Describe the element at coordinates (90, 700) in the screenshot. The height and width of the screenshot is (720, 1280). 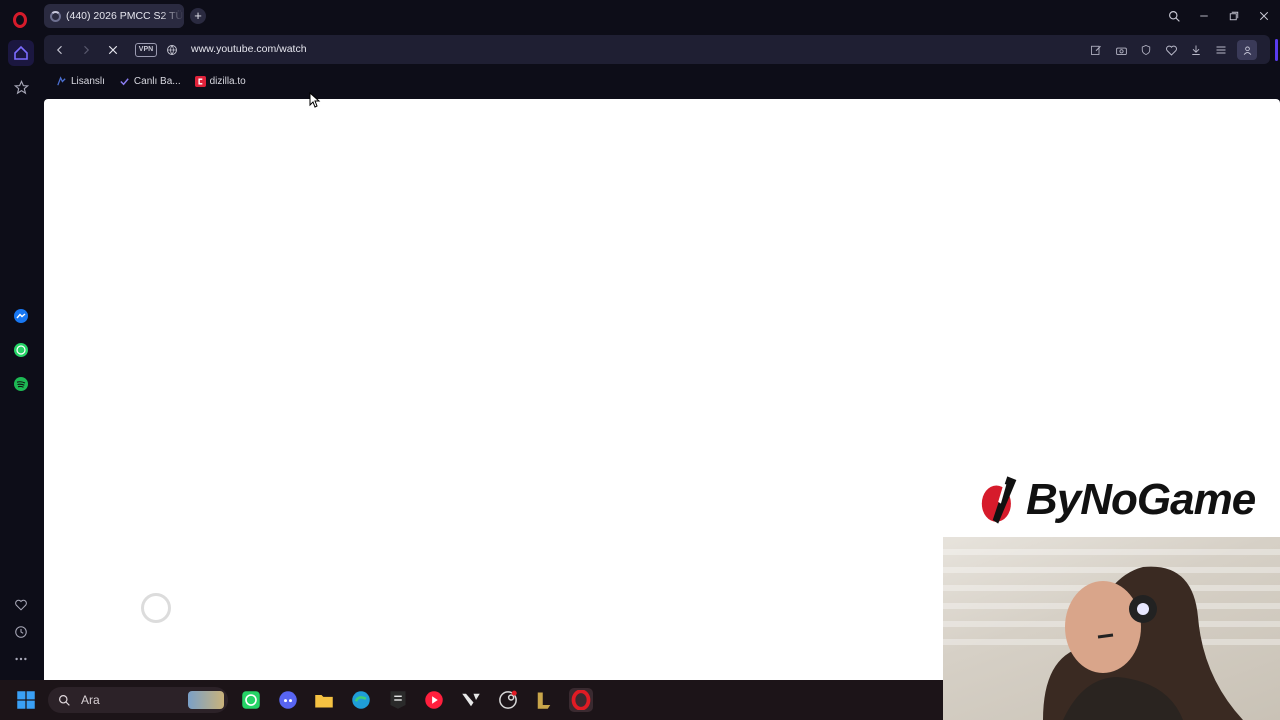
I see `search-label: Ara` at that location.